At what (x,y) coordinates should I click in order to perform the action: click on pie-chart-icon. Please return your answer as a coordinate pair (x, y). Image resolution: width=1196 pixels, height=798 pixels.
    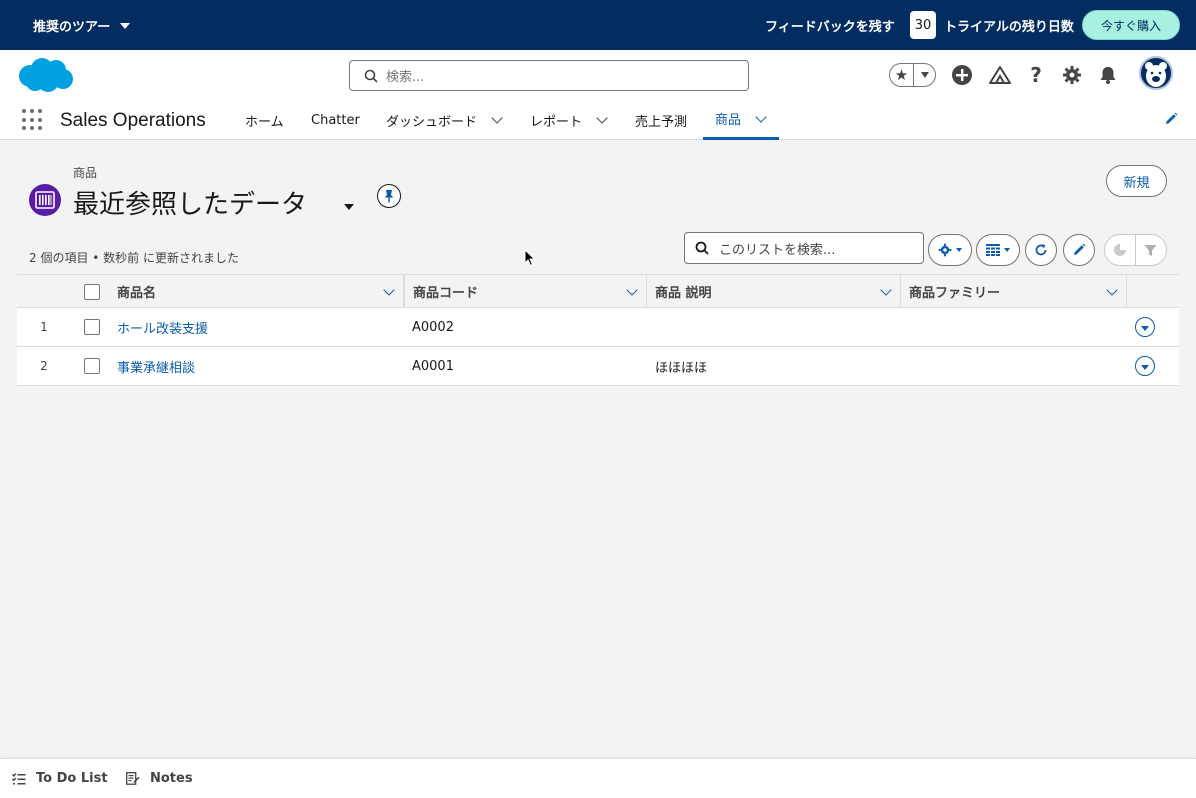
    Looking at the image, I should click on (1119, 250).